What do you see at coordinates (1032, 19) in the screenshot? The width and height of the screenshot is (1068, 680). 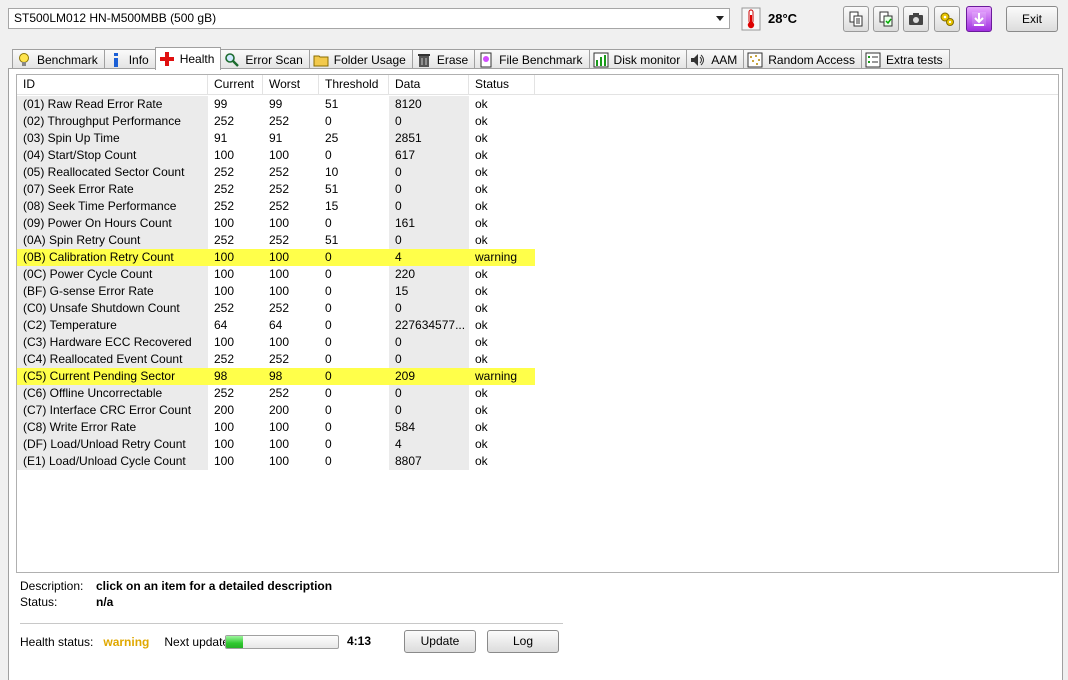 I see `exit-button: Exit` at bounding box center [1032, 19].